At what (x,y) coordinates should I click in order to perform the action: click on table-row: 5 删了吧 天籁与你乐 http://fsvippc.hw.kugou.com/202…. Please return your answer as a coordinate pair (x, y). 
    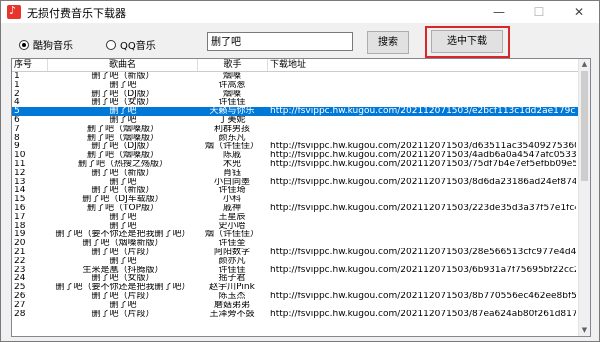
    Looking at the image, I should click on (295, 111).